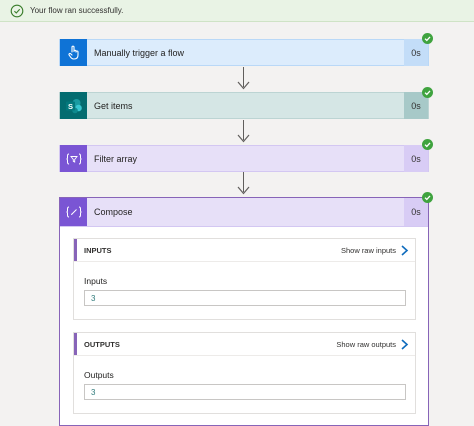 The height and width of the screenshot is (426, 474). What do you see at coordinates (244, 105) in the screenshot?
I see `step-get-items: S Get items 0s` at bounding box center [244, 105].